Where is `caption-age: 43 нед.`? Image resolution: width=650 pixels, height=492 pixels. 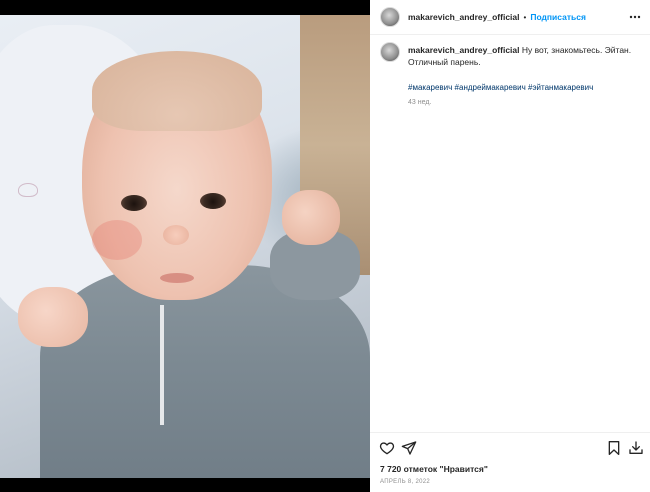
caption-age: 43 нед. is located at coordinates (524, 102).